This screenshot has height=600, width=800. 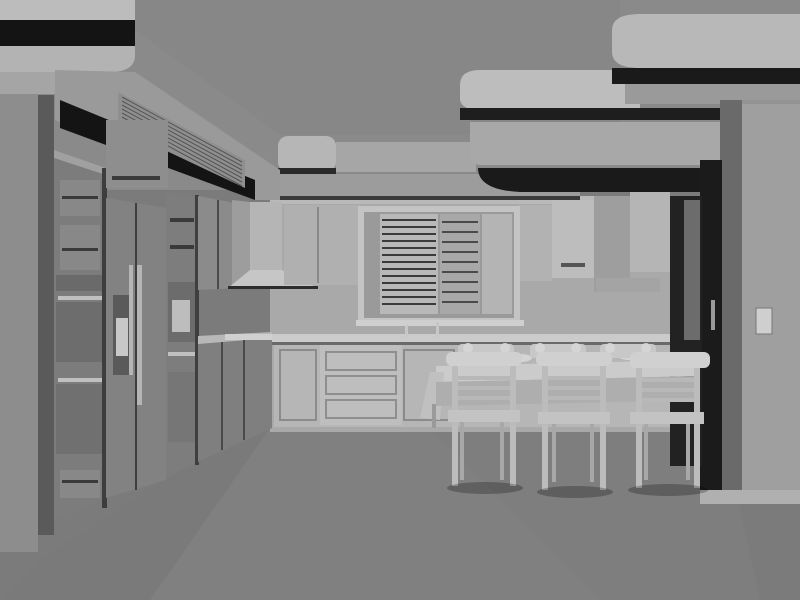 I want to click on tall-oven-cabinet, so click(x=80, y=335).